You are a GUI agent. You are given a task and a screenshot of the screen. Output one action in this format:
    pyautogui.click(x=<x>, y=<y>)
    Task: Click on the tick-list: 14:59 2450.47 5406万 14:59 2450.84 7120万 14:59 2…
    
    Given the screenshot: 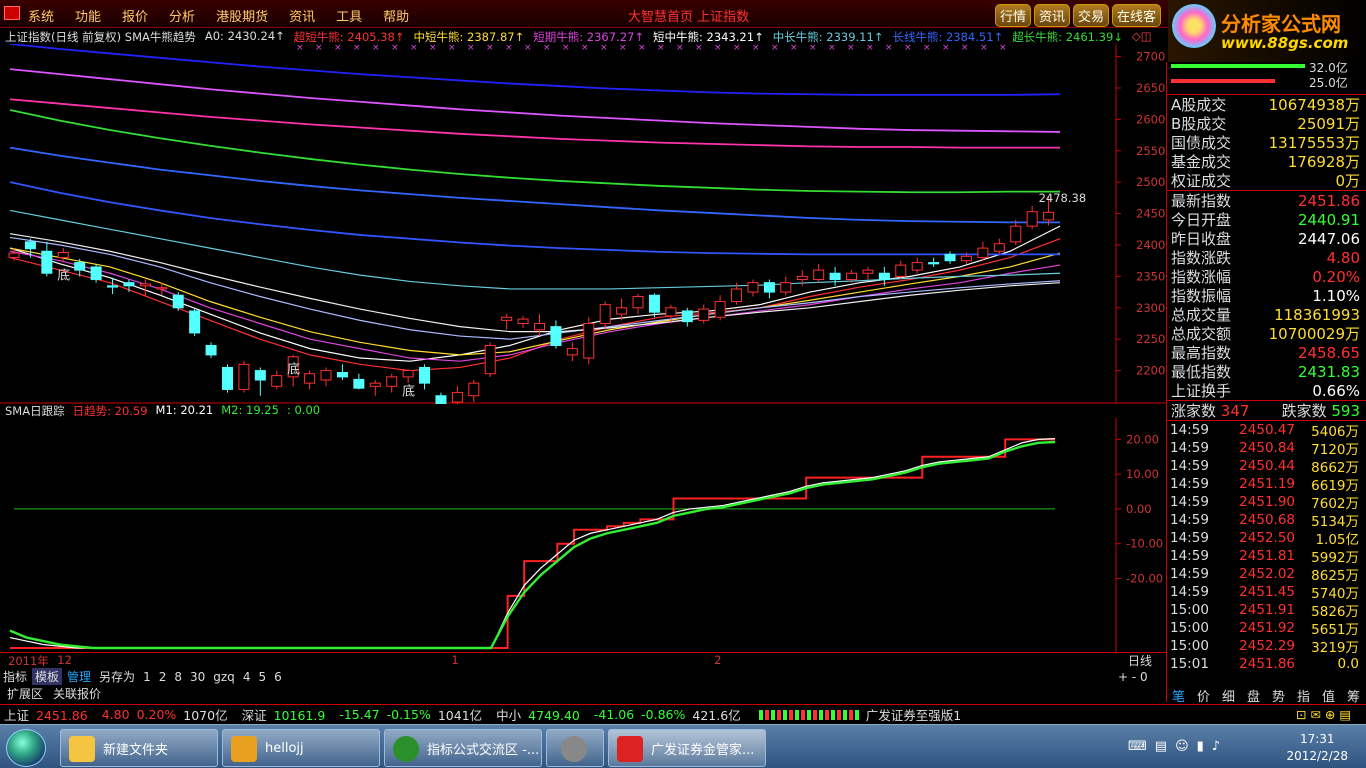 What is the action you would take?
    pyautogui.click(x=1266, y=547)
    